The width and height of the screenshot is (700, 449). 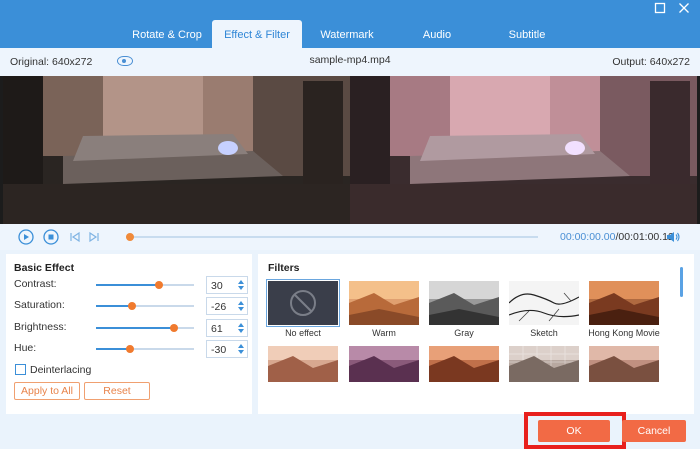 I want to click on hue-increment-icon, so click(x=241, y=346).